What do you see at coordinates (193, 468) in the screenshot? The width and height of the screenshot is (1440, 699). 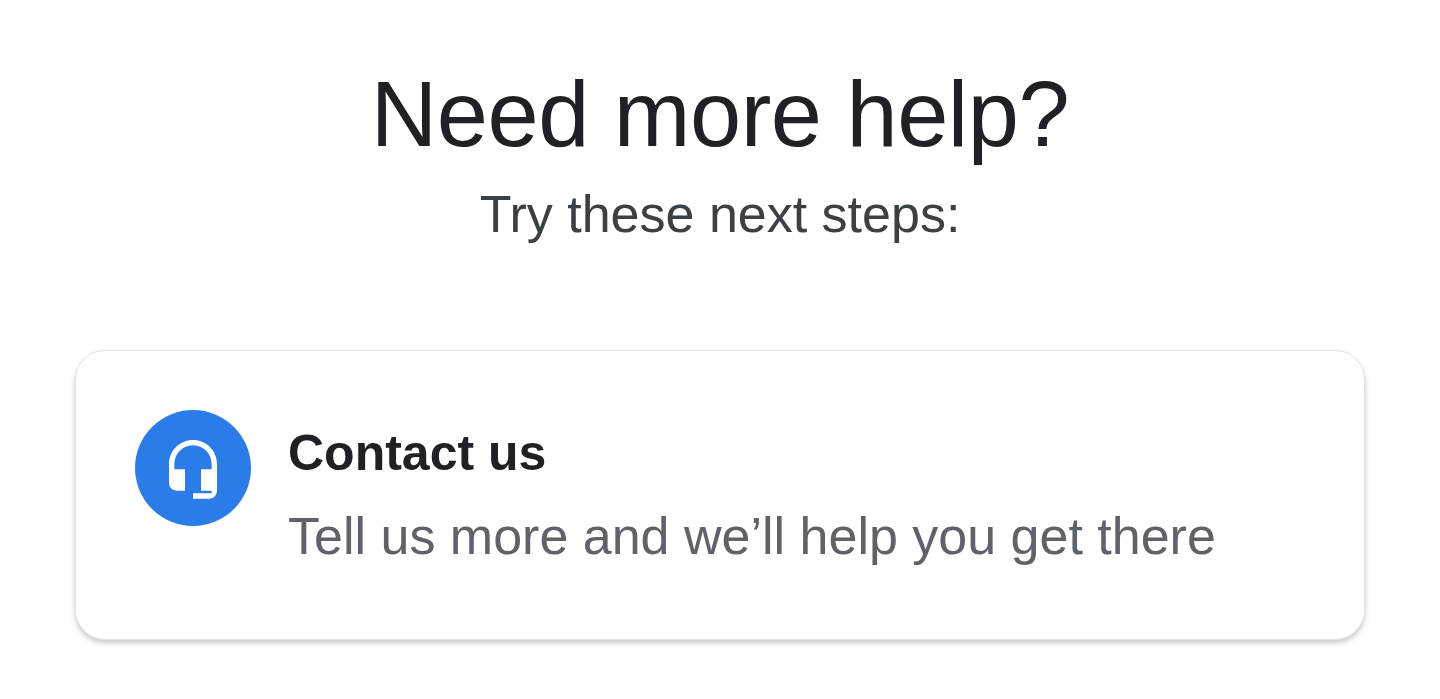 I see `headset-icon` at bounding box center [193, 468].